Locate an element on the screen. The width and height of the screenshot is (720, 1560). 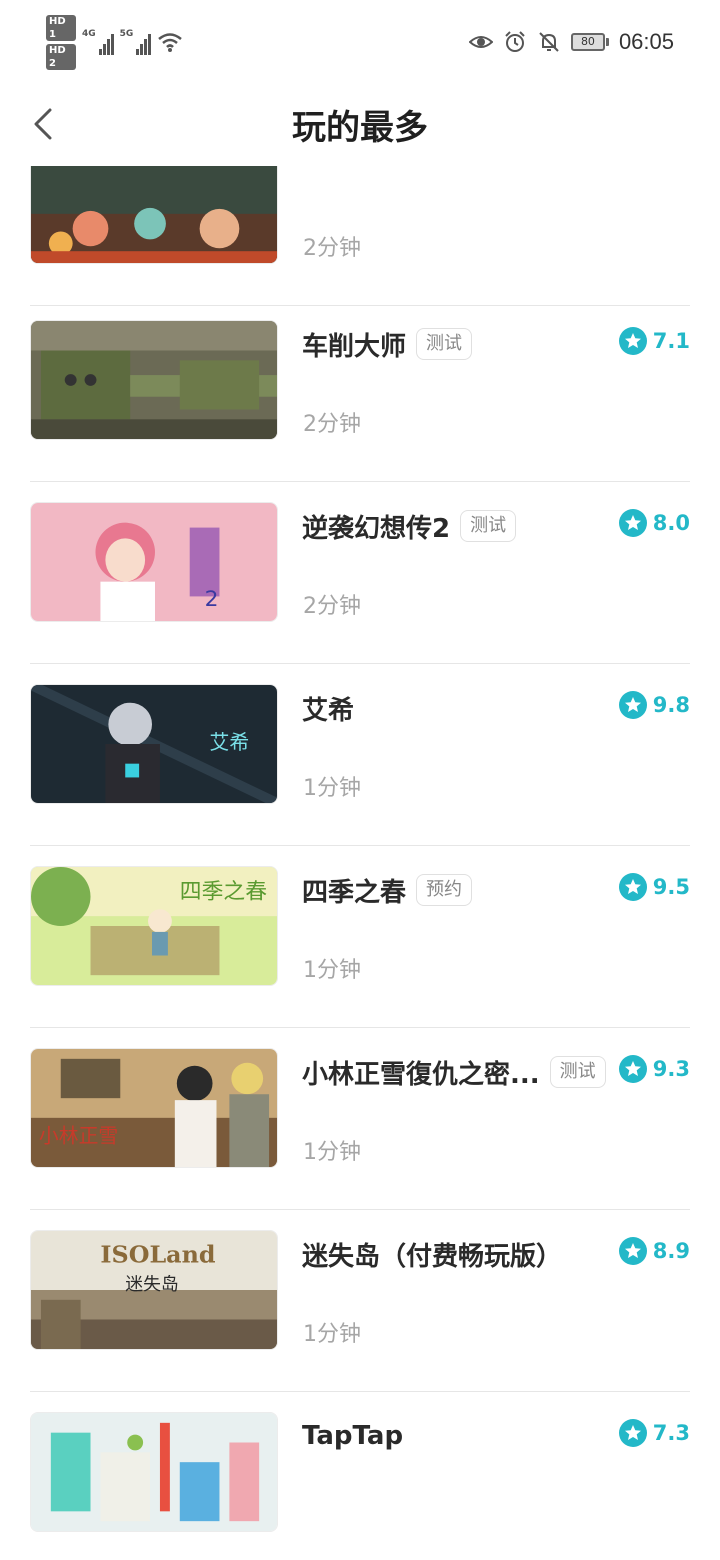
rating-score: 8.9 is located at coordinates (671, 1251).